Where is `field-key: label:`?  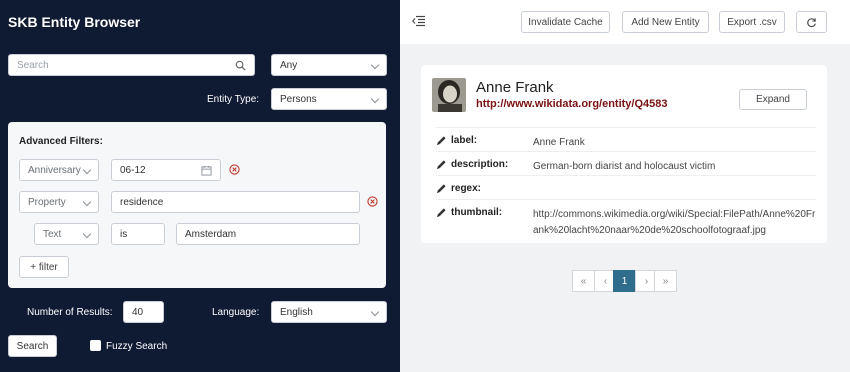
field-key: label: is located at coordinates (464, 140).